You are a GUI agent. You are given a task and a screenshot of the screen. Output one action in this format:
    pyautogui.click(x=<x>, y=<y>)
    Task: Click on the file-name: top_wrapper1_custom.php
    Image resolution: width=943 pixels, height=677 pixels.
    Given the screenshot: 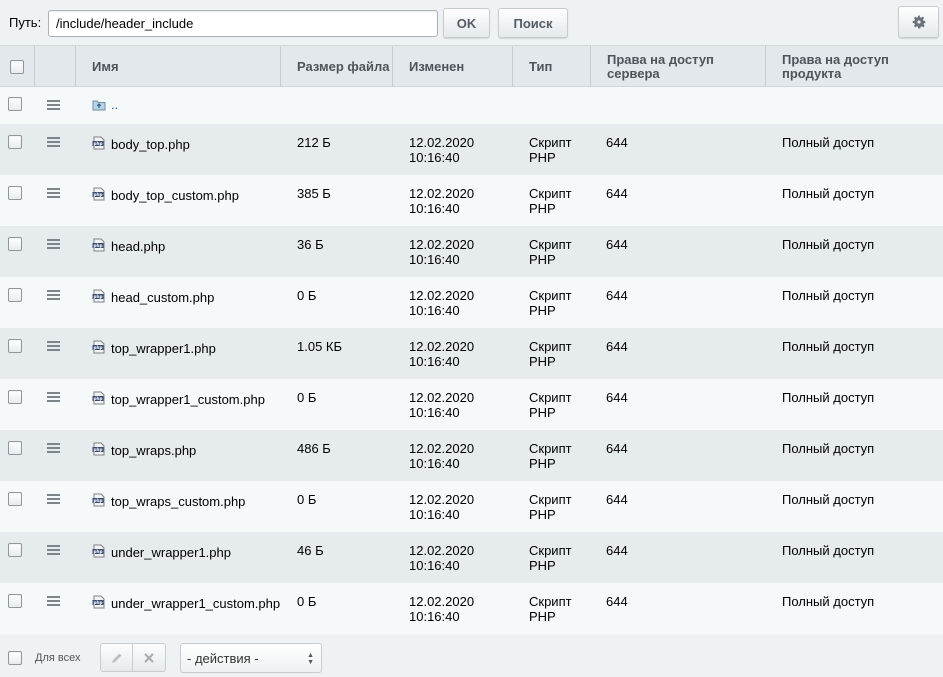 What is the action you would take?
    pyautogui.click(x=188, y=399)
    